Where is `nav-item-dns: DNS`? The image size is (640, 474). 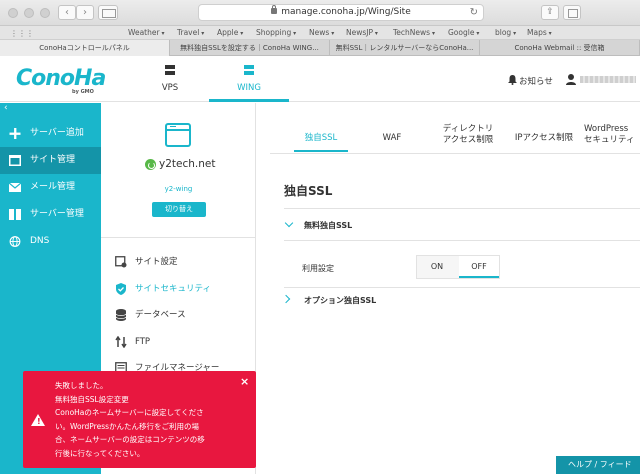
nav-item-dns: DNS is located at coordinates (50, 241).